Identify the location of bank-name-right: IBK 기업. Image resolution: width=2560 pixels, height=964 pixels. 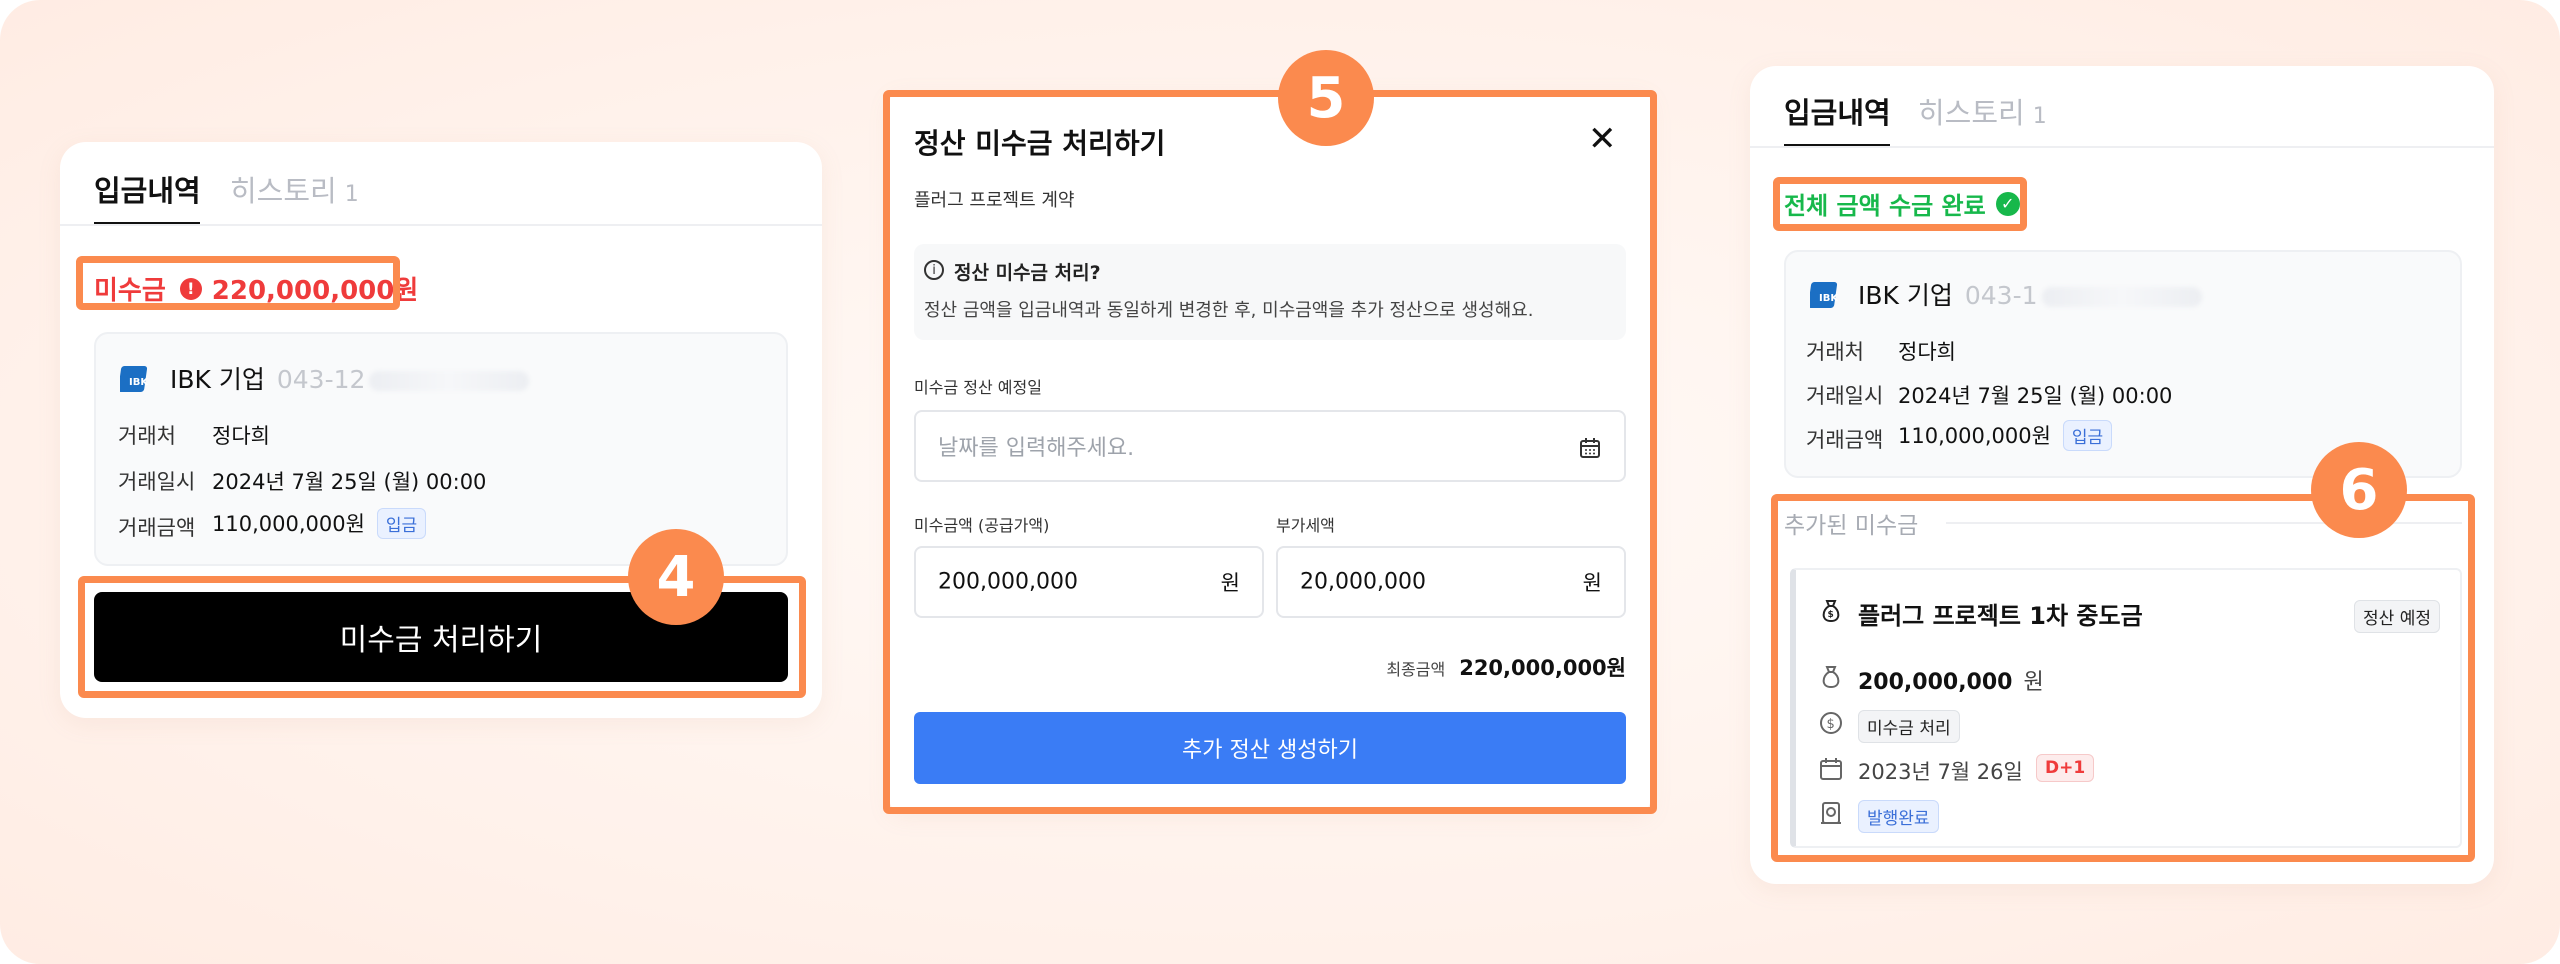
(1905, 295).